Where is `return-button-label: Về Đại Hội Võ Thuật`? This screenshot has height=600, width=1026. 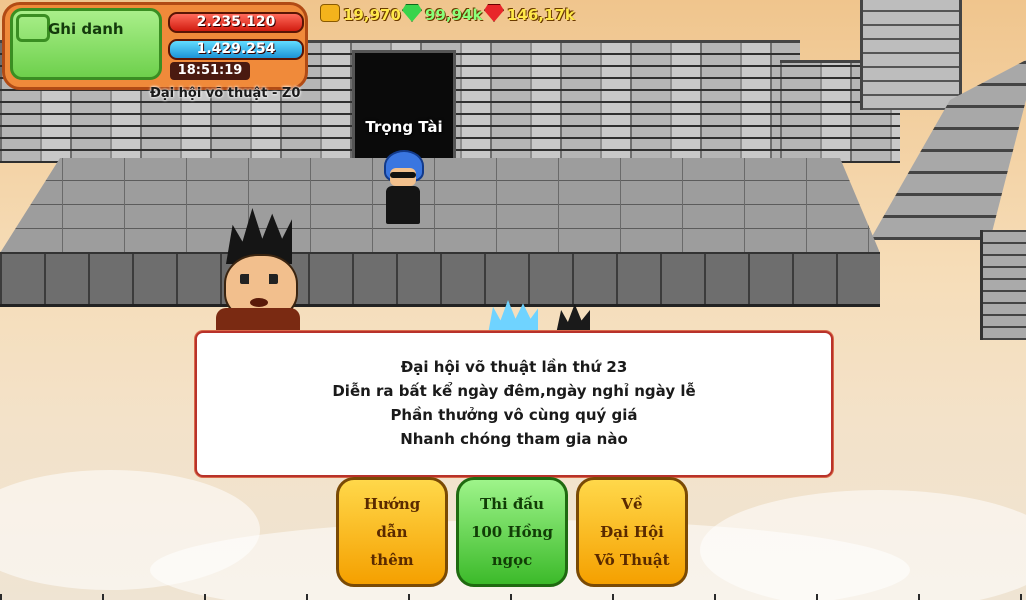 return-button-label: Về Đại Hội Võ Thuật is located at coordinates (632, 532).